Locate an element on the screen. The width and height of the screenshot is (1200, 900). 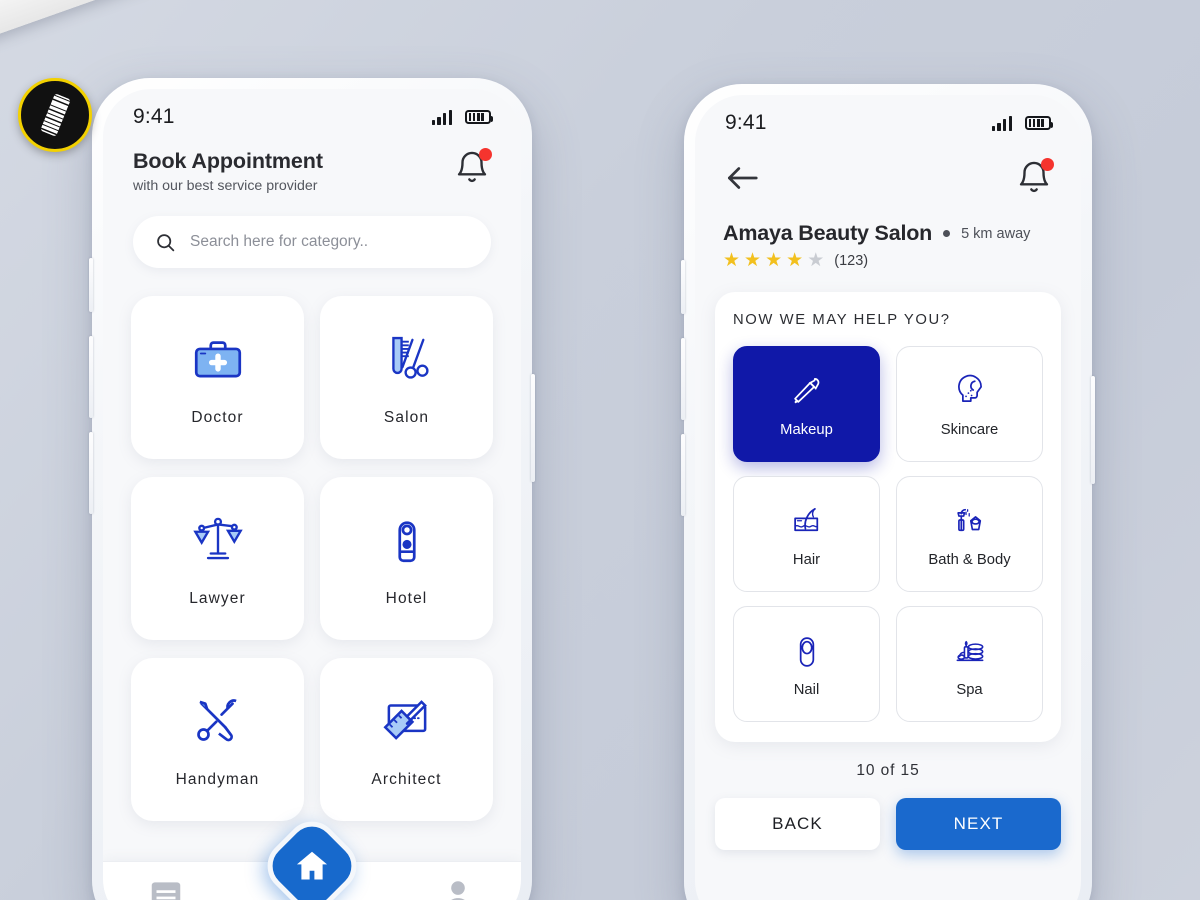
back-button-wizard: BACK is located at coordinates (797, 824).